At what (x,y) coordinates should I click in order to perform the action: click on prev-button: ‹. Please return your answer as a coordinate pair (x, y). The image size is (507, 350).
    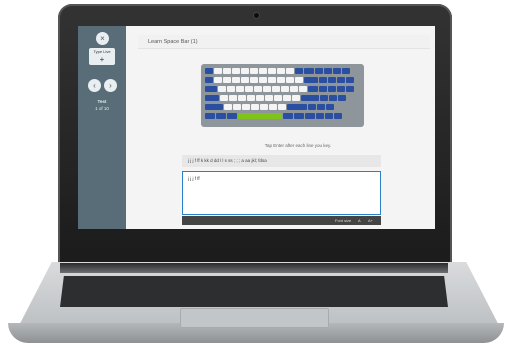
    Looking at the image, I should click on (94, 85).